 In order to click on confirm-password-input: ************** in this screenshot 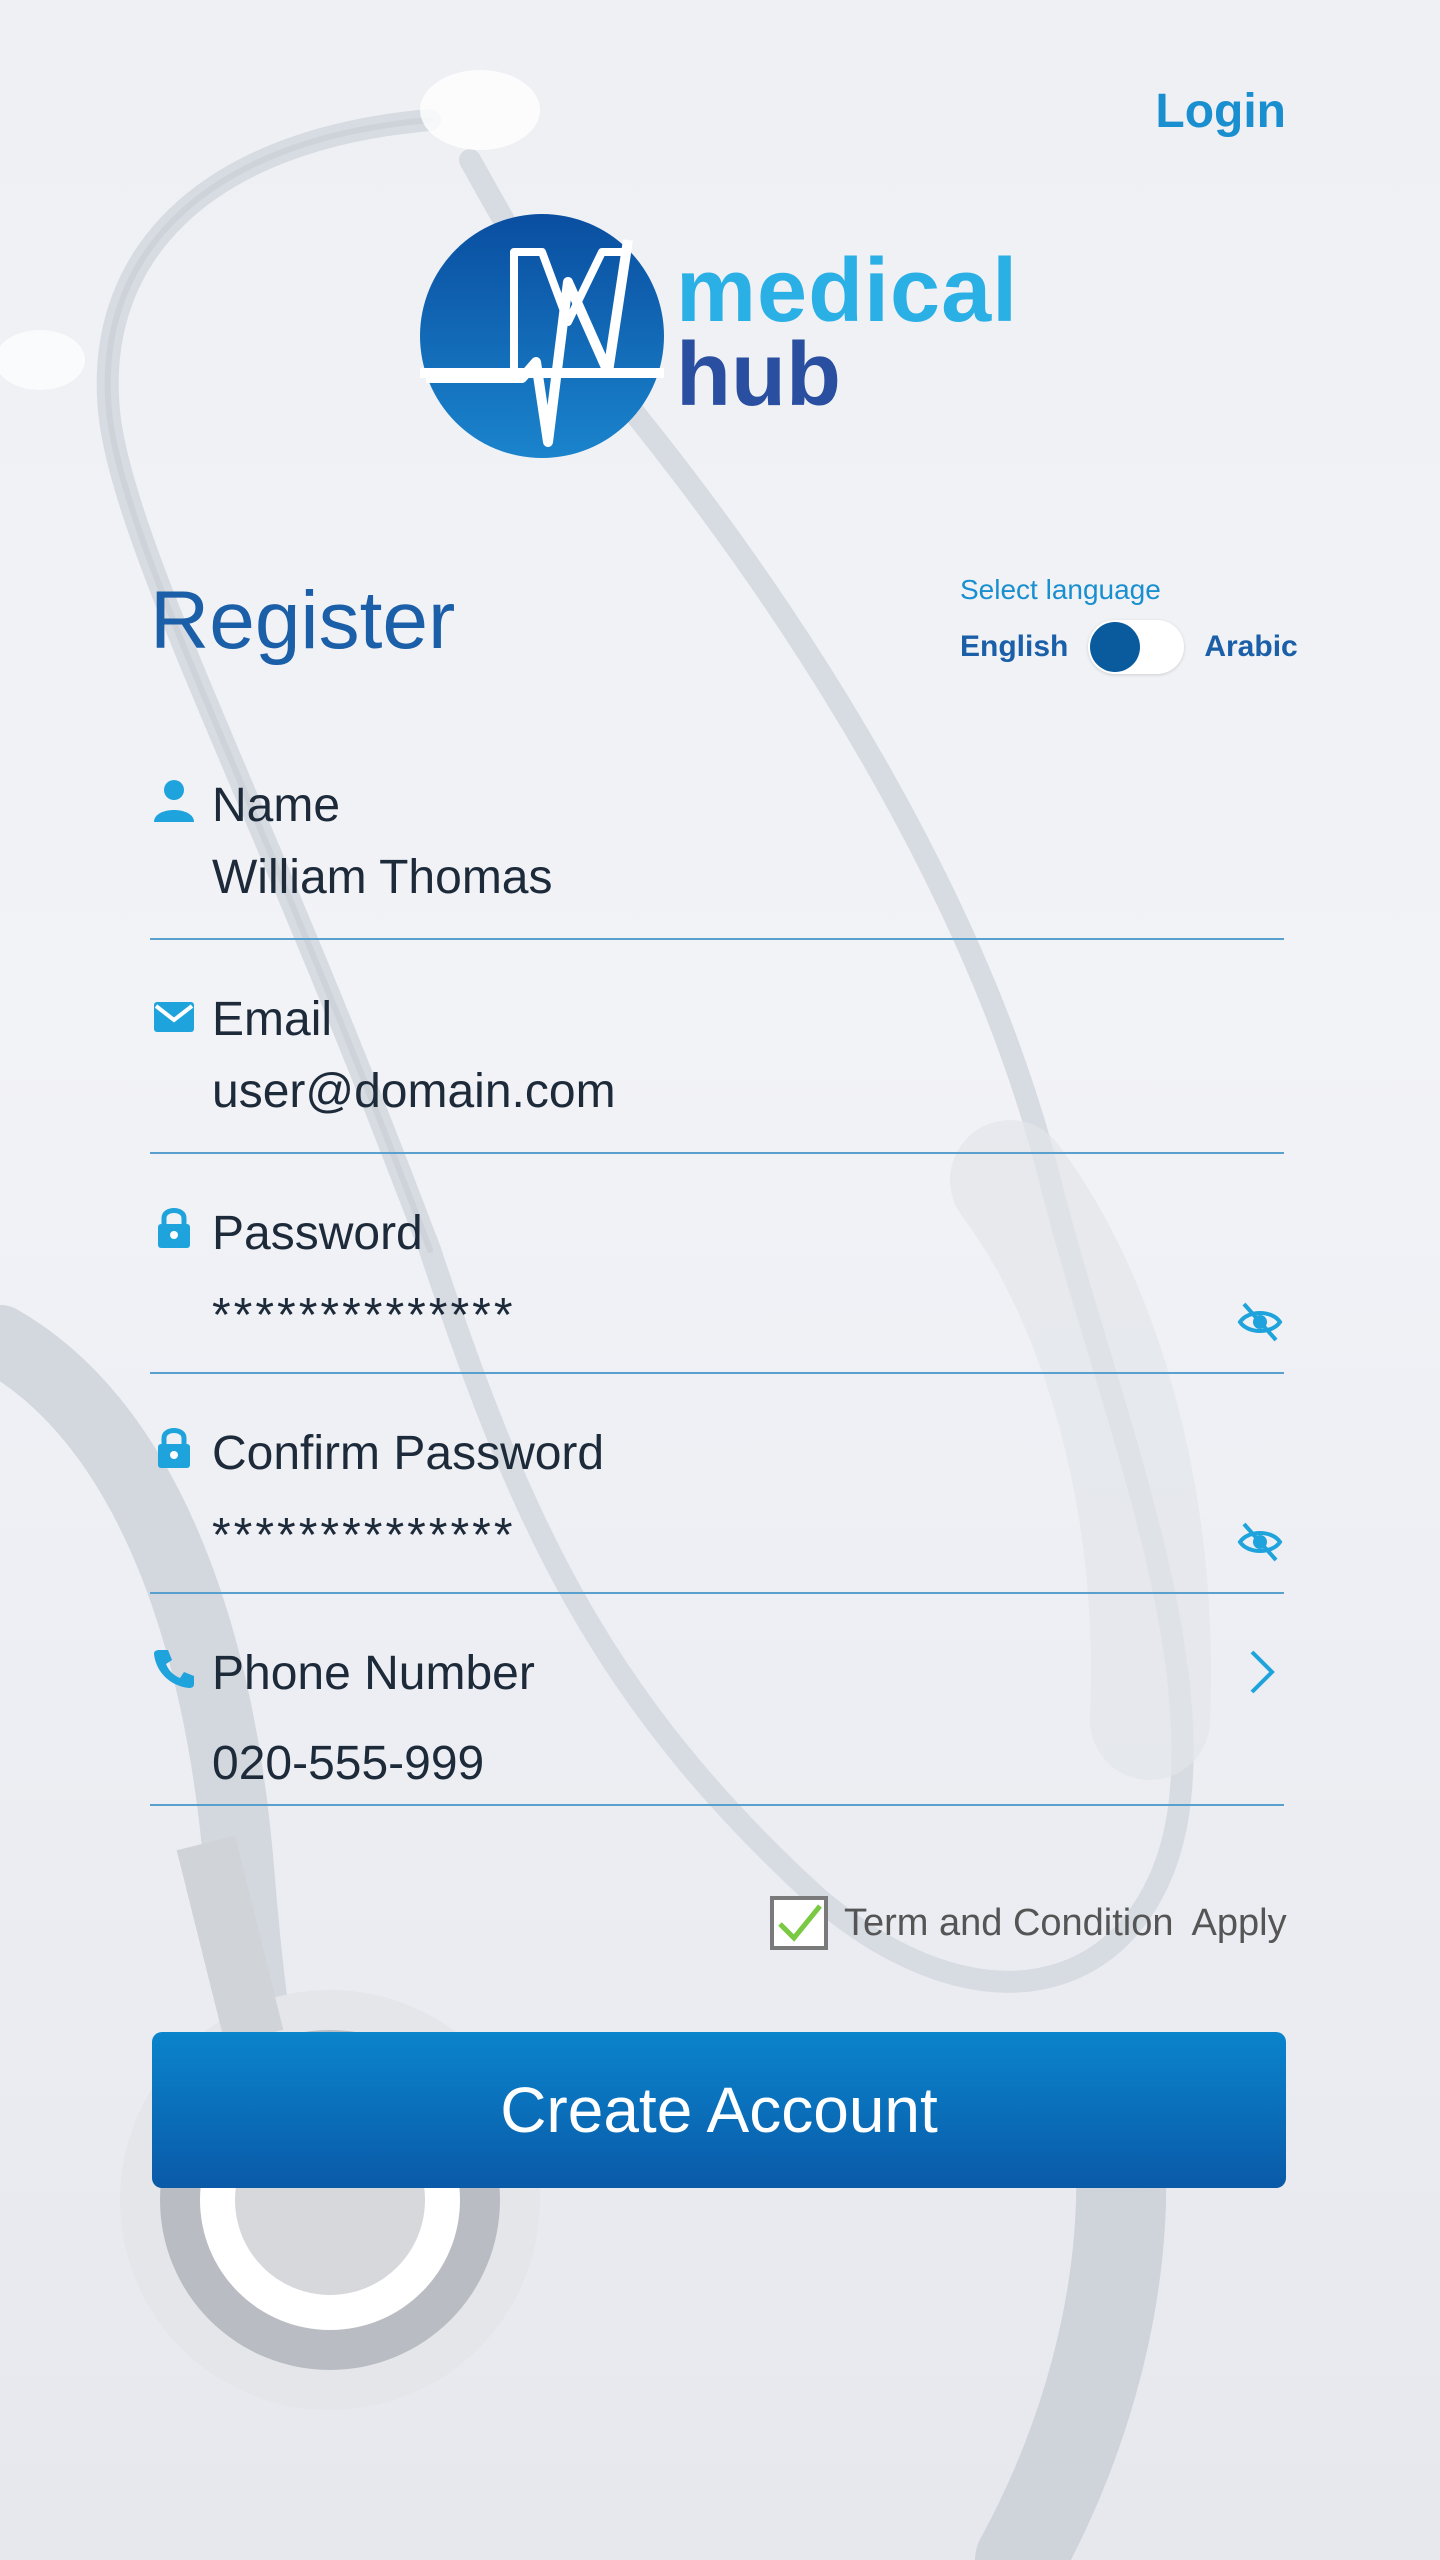, I will do `click(364, 1536)`.